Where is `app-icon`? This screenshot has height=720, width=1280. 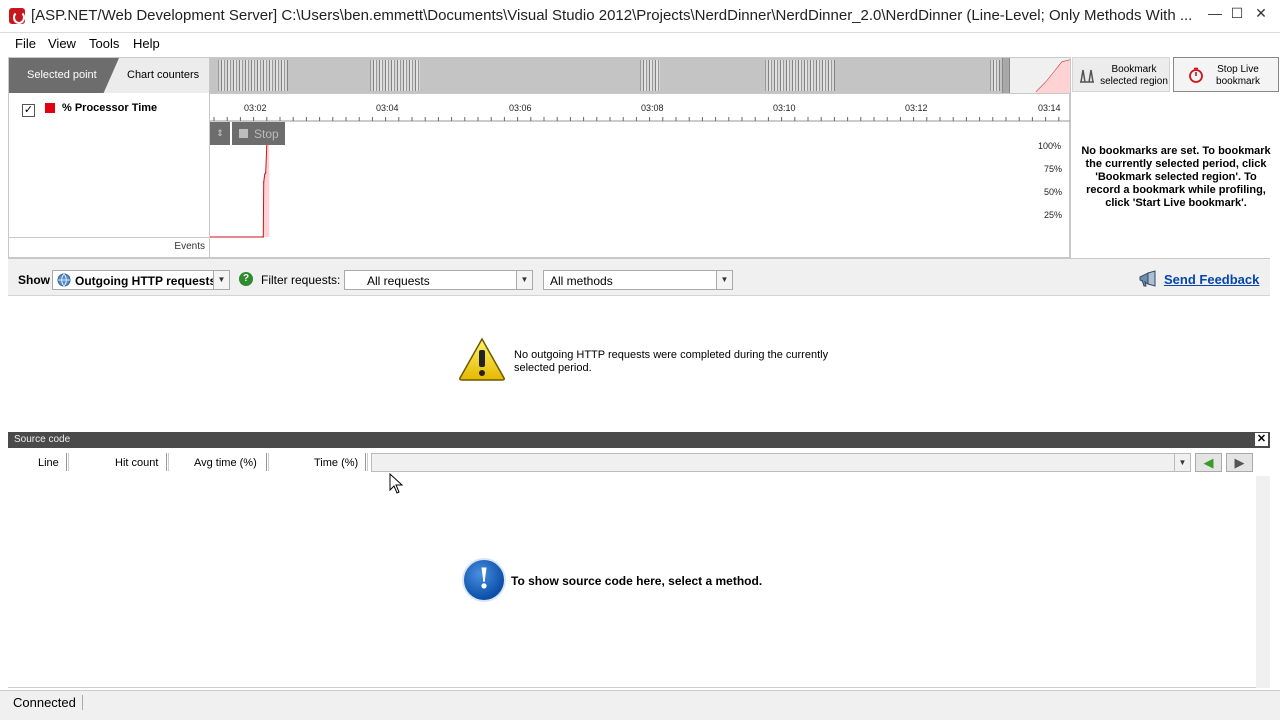 app-icon is located at coordinates (17, 16).